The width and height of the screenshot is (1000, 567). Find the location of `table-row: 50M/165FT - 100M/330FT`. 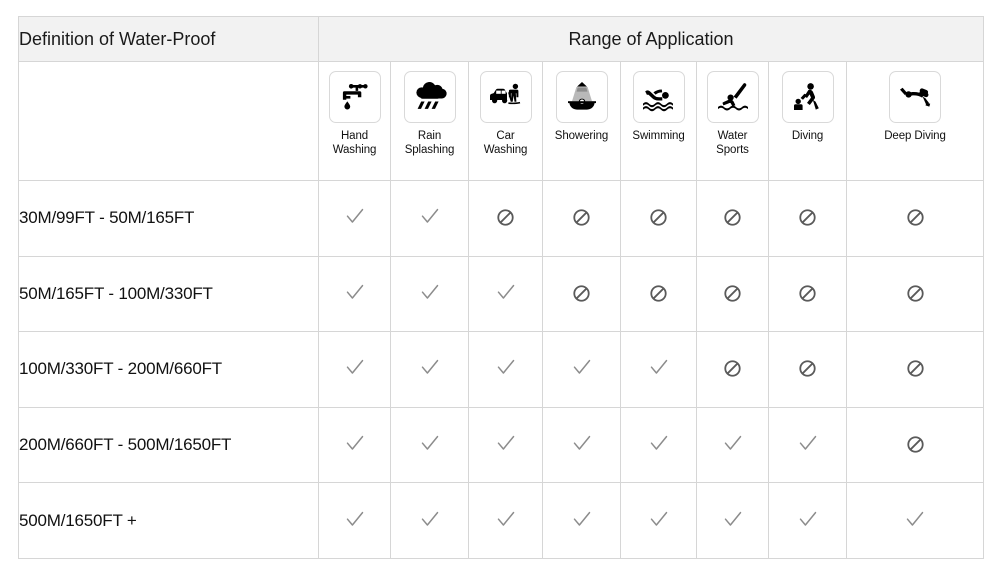

table-row: 50M/165FT - 100M/330FT is located at coordinates (501, 294).